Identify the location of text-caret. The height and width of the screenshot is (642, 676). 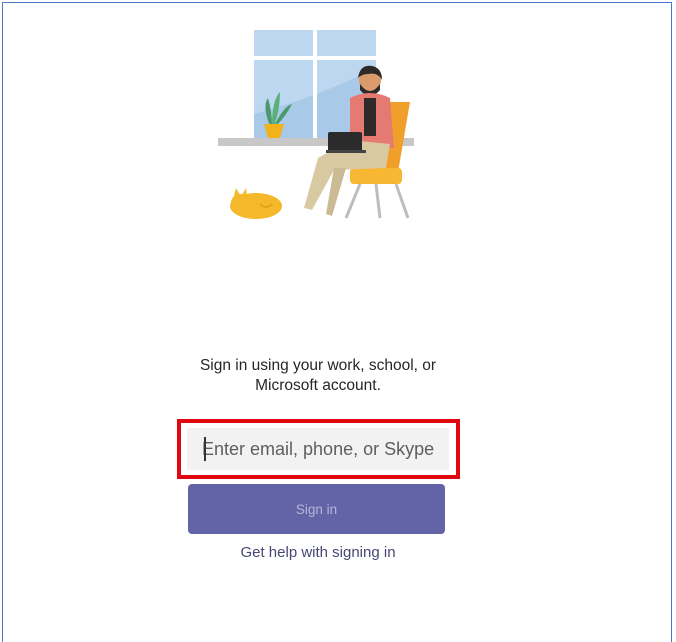
(205, 449).